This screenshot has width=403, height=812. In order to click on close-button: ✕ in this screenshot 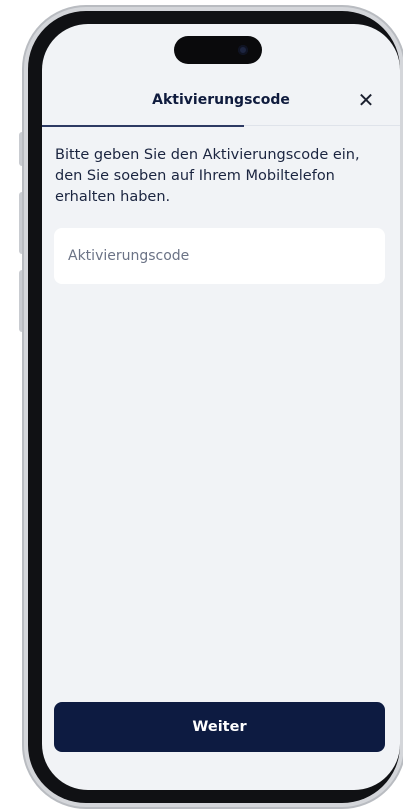, I will do `click(366, 100)`.